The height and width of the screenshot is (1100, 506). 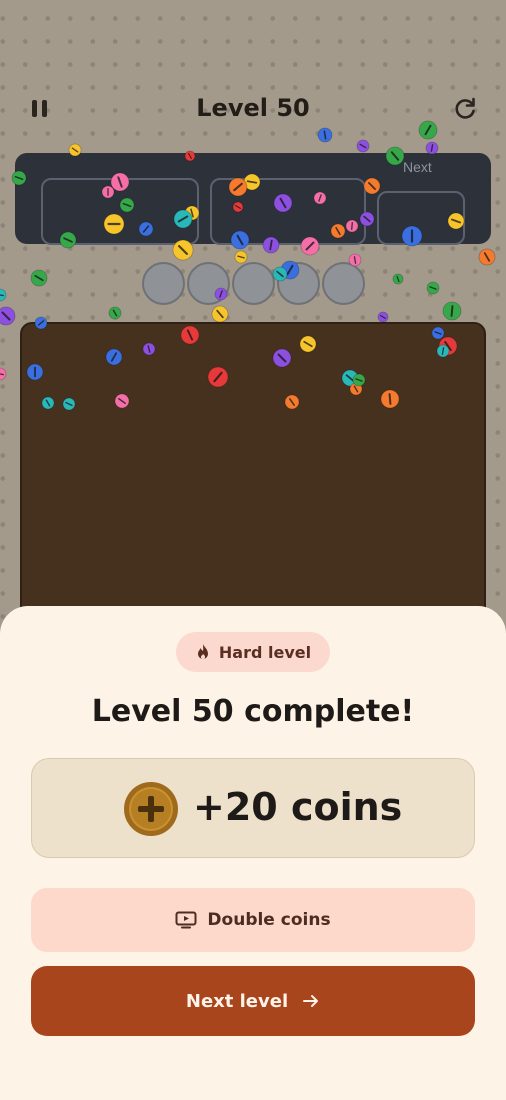 What do you see at coordinates (151, 809) in the screenshot?
I see `plus-coin-icon` at bounding box center [151, 809].